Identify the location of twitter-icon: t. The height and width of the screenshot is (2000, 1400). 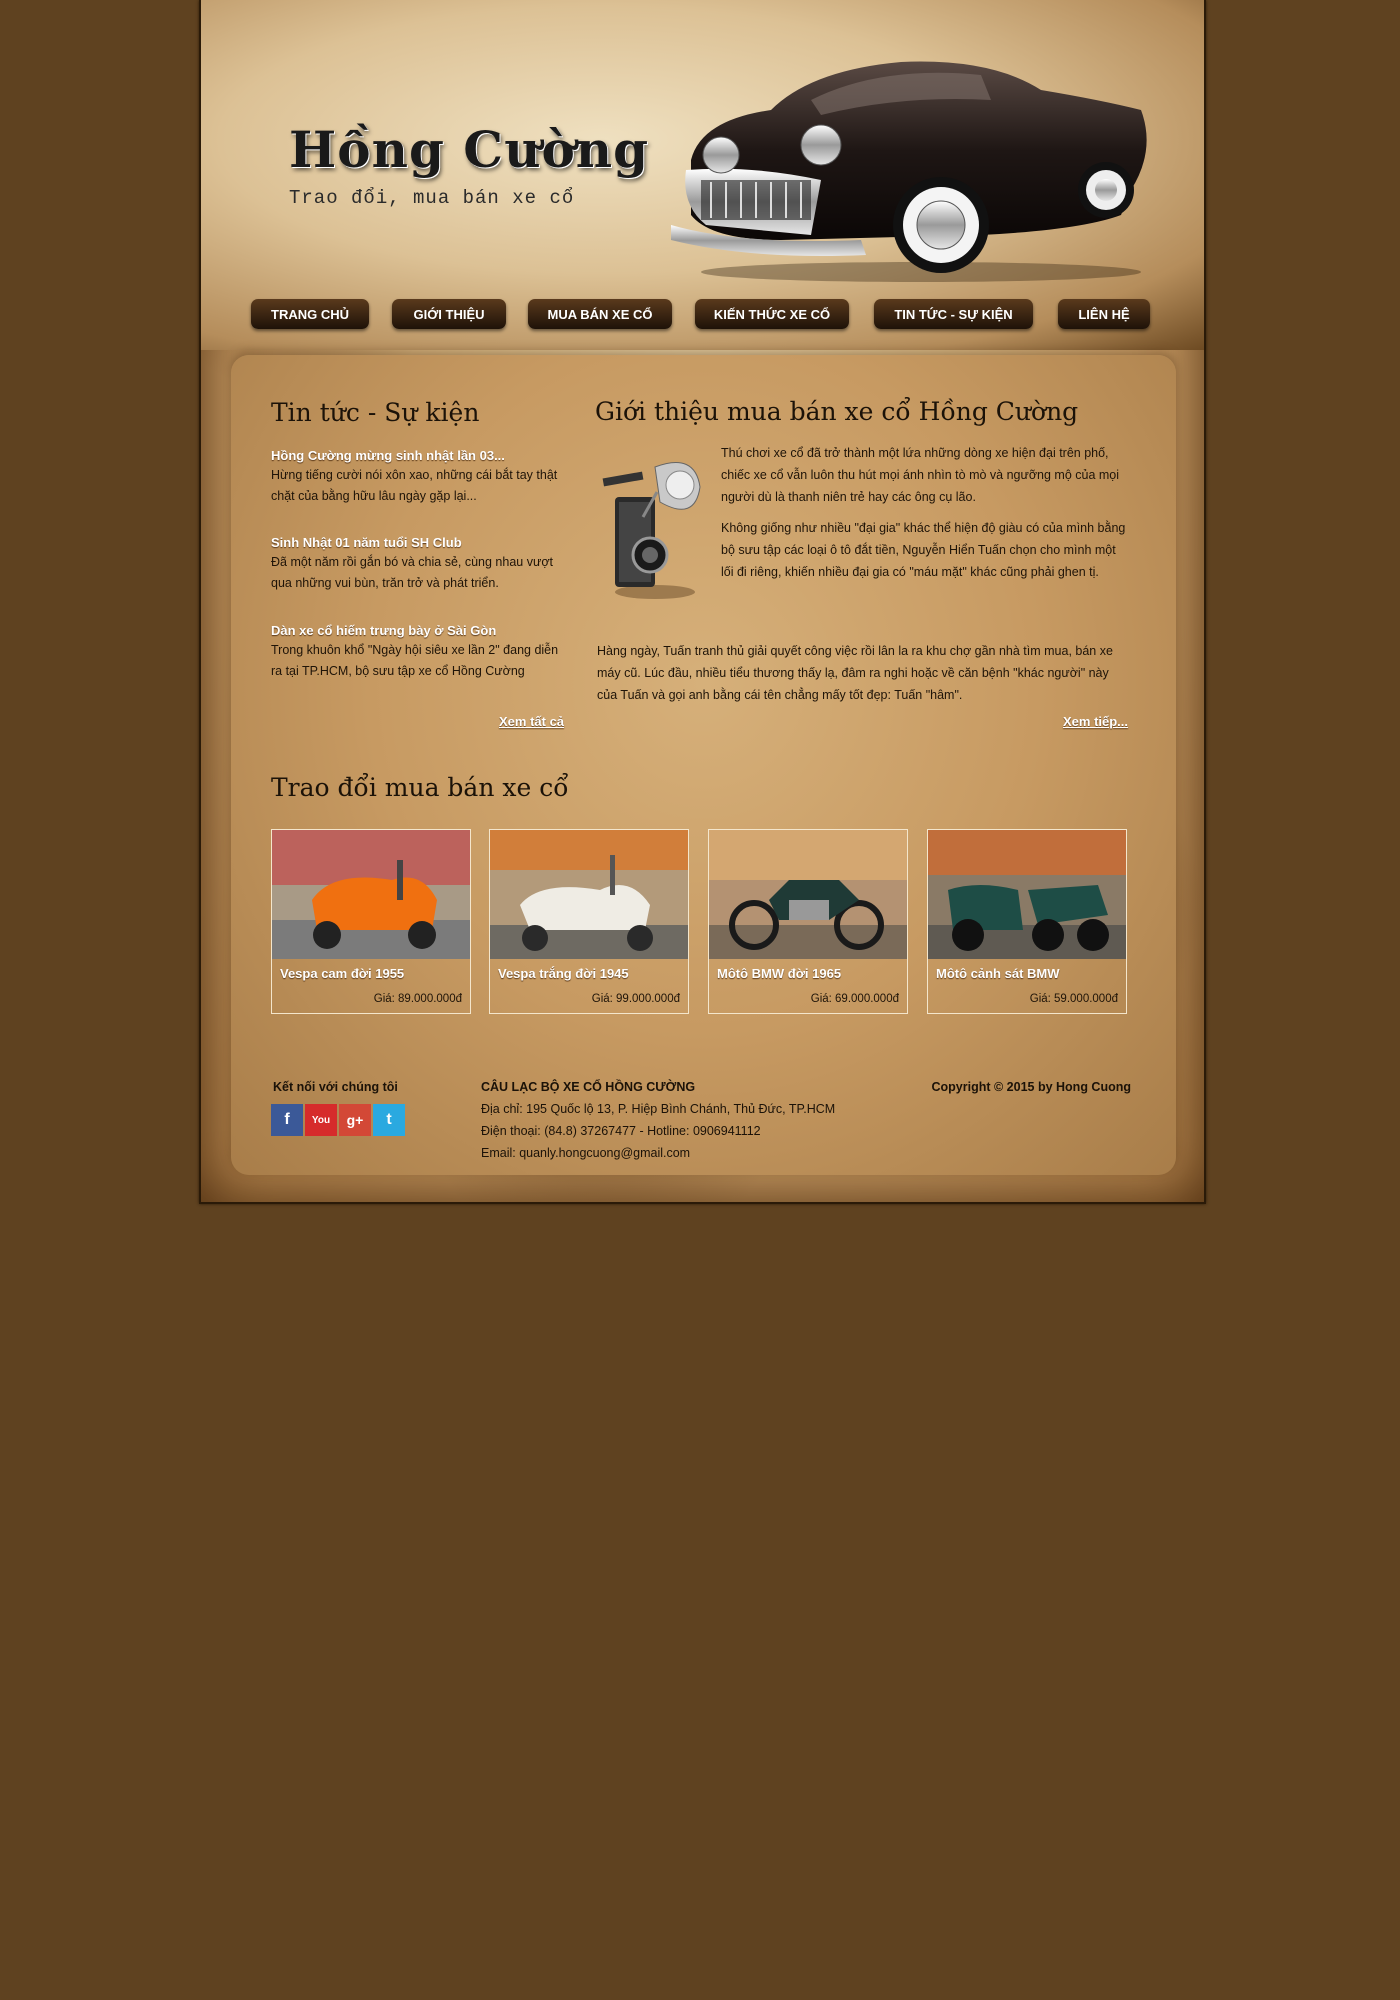
(389, 1120).